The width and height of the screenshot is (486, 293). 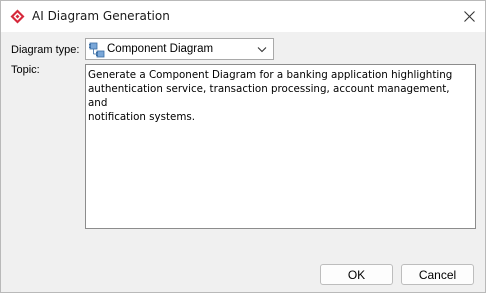 I want to click on diagram-type-select: Component Diagram, so click(x=179, y=49).